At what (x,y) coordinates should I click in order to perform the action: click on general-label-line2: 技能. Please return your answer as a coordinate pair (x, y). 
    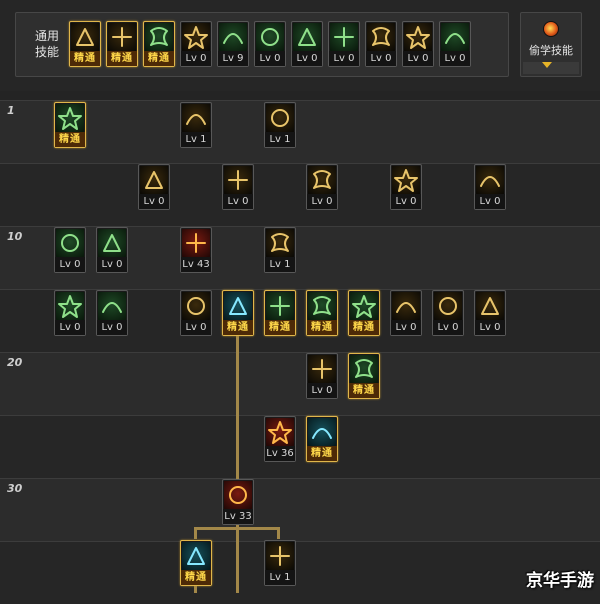
    Looking at the image, I should click on (46, 52).